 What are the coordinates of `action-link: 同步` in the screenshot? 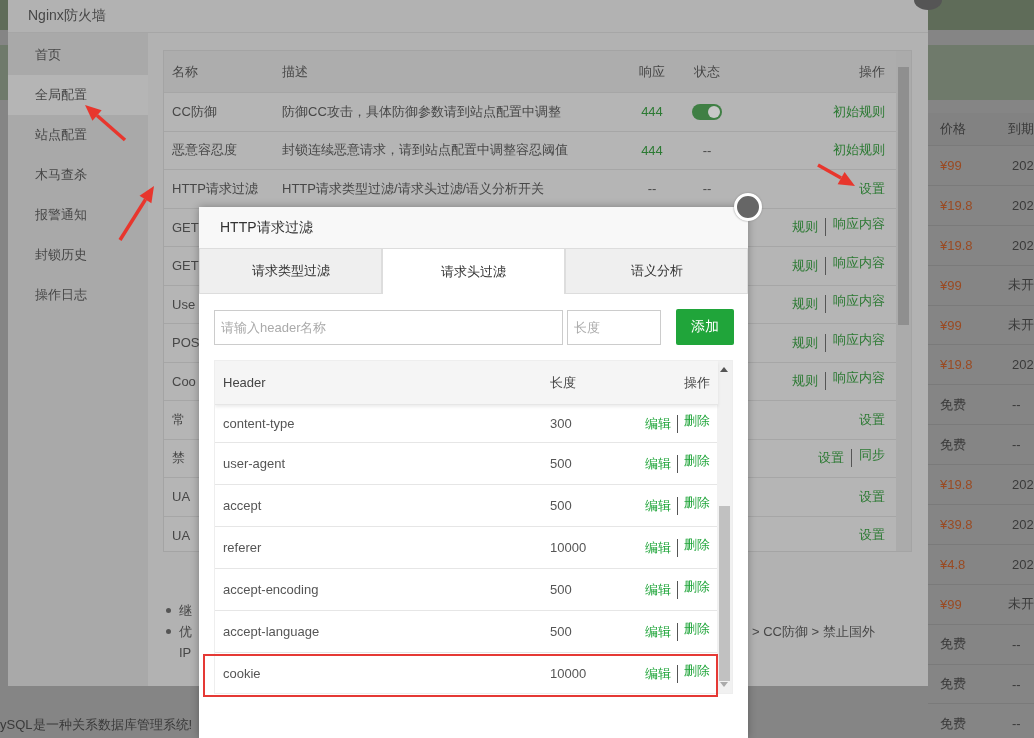 It's located at (868, 458).